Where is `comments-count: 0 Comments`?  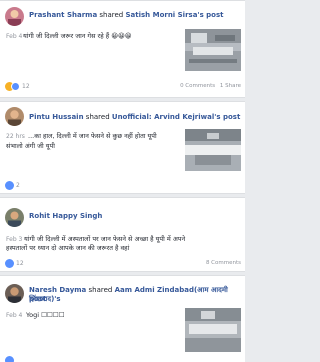
comments-count: 0 Comments is located at coordinates (197, 86).